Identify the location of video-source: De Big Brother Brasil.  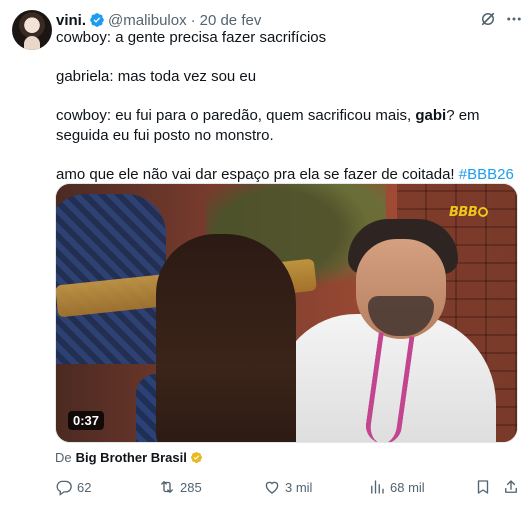
(129, 457).